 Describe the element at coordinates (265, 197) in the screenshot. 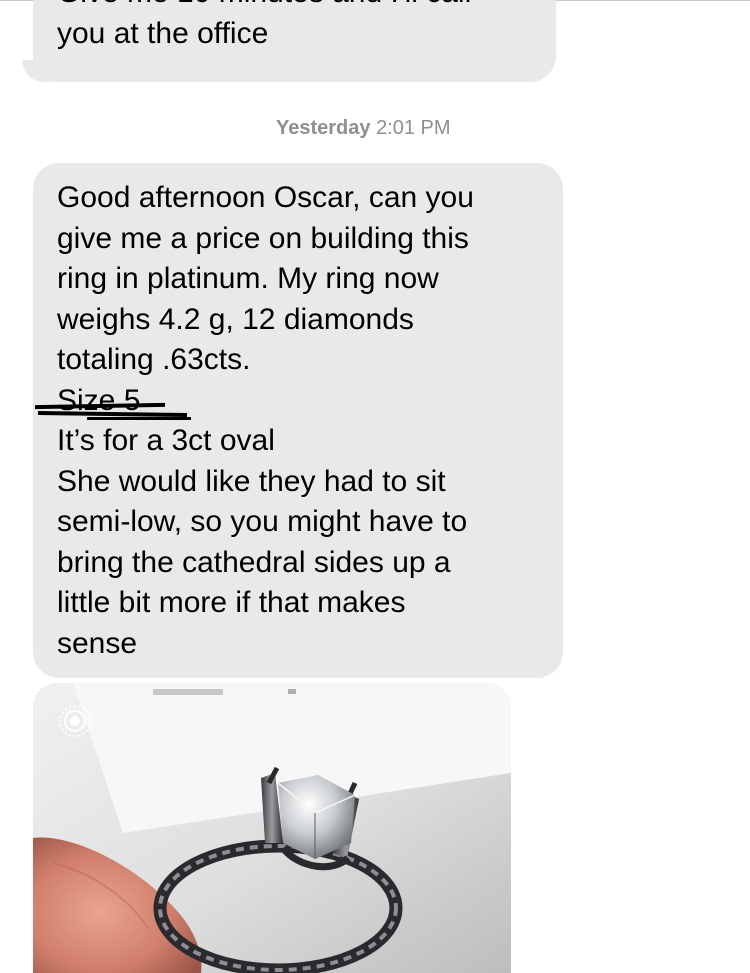

I see `message-line: Good afternoon Oscar, can you` at that location.